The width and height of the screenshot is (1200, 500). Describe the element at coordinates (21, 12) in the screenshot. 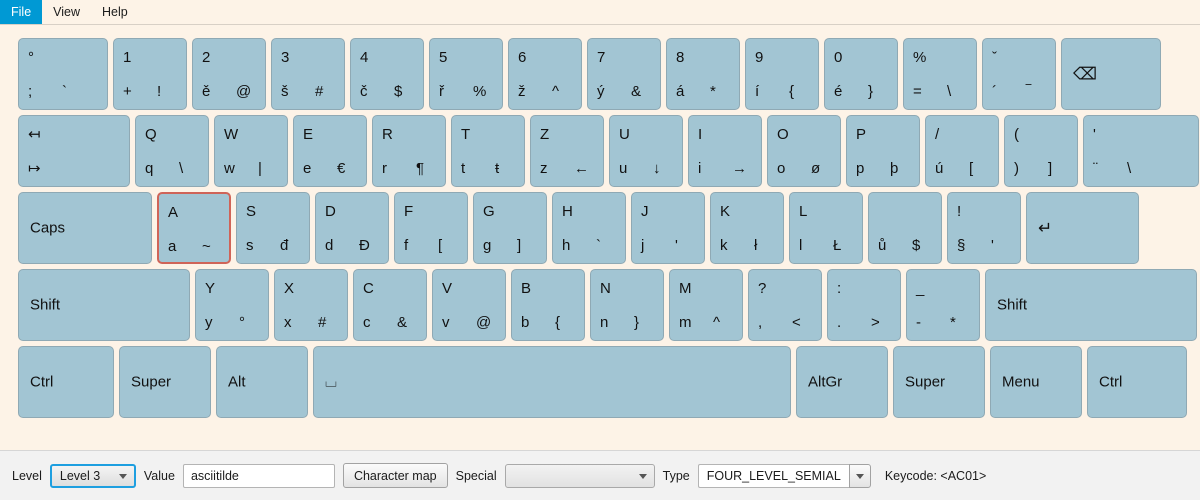

I see `menu-item-file: File` at that location.